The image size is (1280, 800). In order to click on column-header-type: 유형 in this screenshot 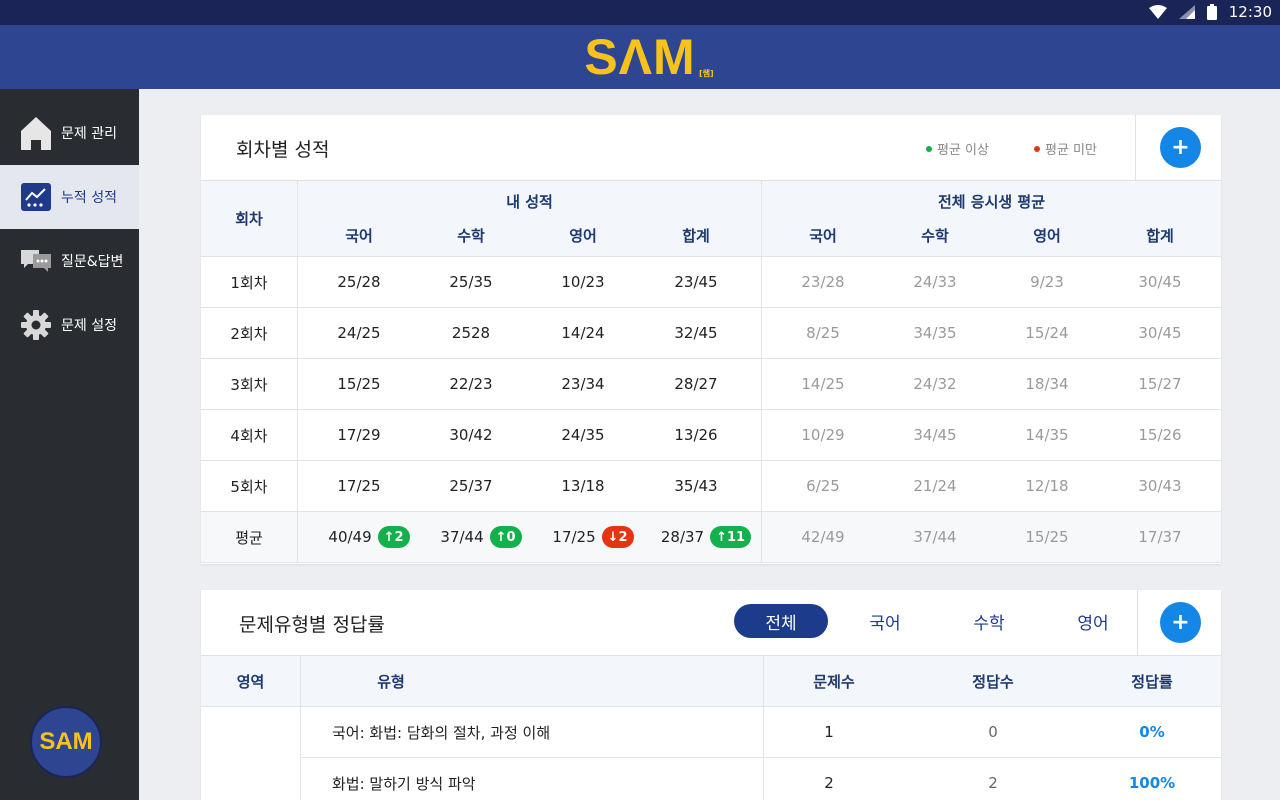, I will do `click(391, 682)`.